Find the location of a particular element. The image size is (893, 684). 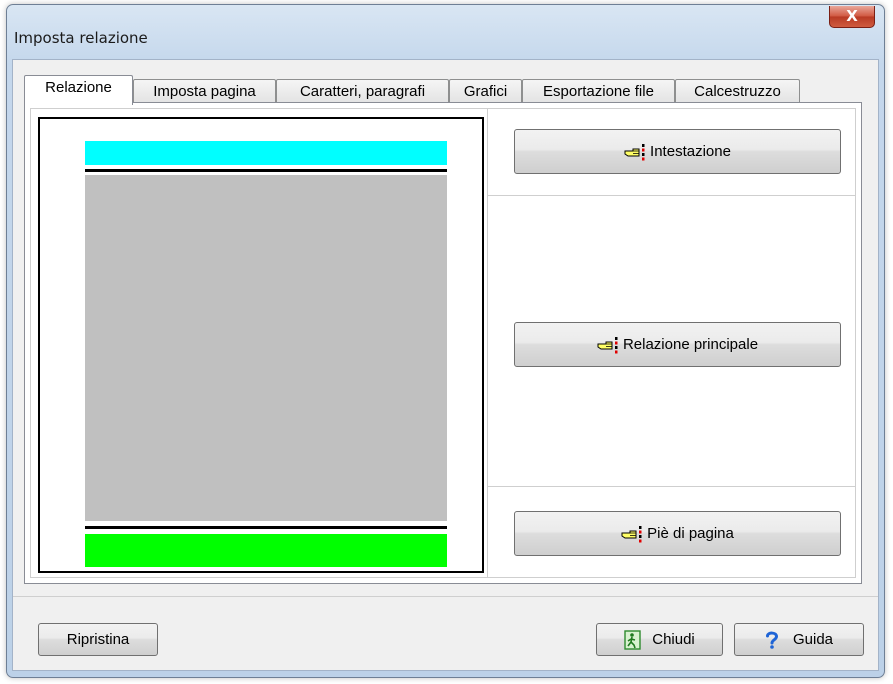

relazione-principale-button: Relazione principale is located at coordinates (677, 344).